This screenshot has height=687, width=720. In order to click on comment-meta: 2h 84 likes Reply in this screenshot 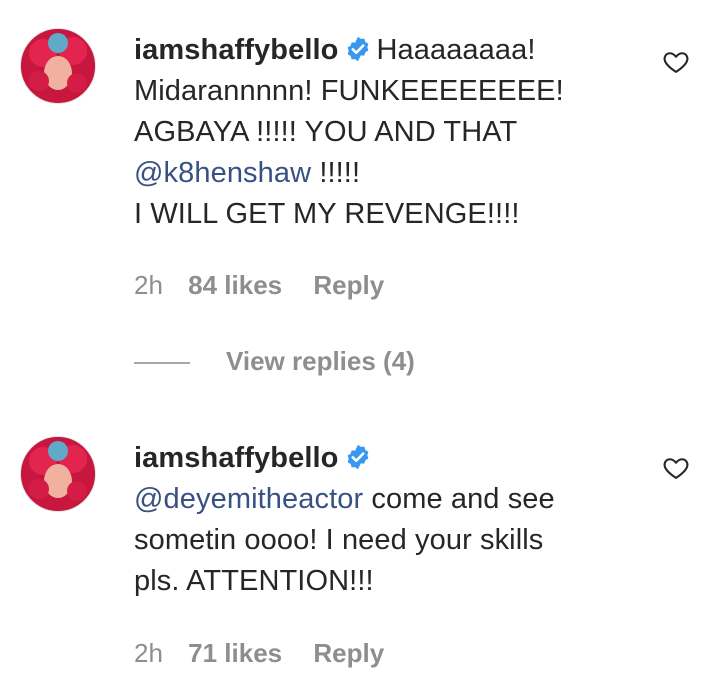, I will do `click(268, 285)`.